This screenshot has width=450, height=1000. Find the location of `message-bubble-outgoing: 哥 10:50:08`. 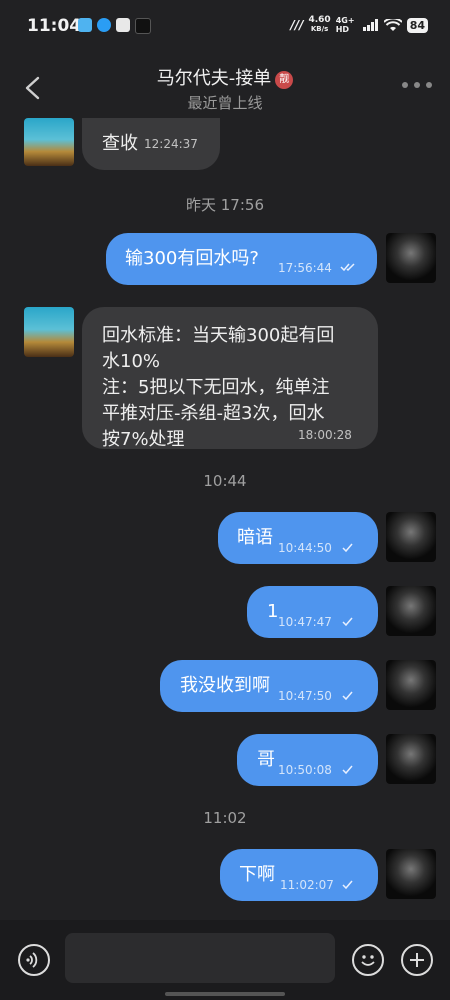

message-bubble-outgoing: 哥 10:50:08 is located at coordinates (307, 760).